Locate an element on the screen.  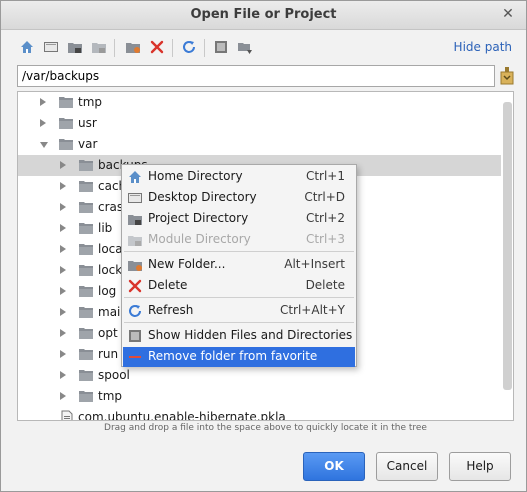
tree-scrollbar is located at coordinates (507, 257).